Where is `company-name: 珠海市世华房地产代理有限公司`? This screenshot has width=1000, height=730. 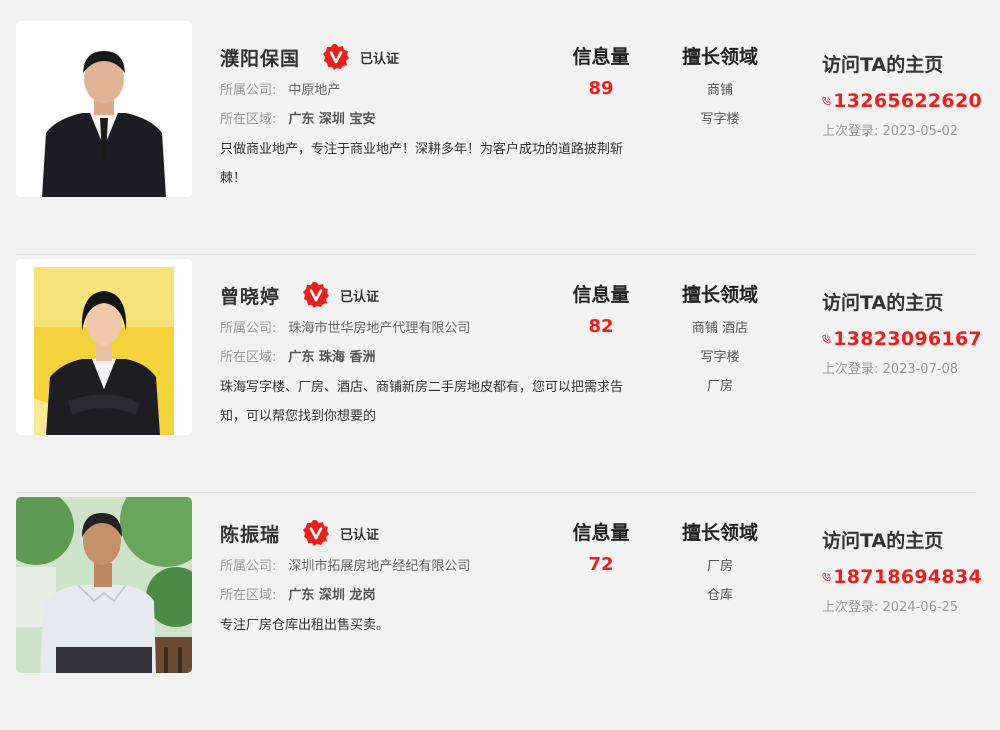
company-name: 珠海市世华房地产代理有限公司 is located at coordinates (379, 328).